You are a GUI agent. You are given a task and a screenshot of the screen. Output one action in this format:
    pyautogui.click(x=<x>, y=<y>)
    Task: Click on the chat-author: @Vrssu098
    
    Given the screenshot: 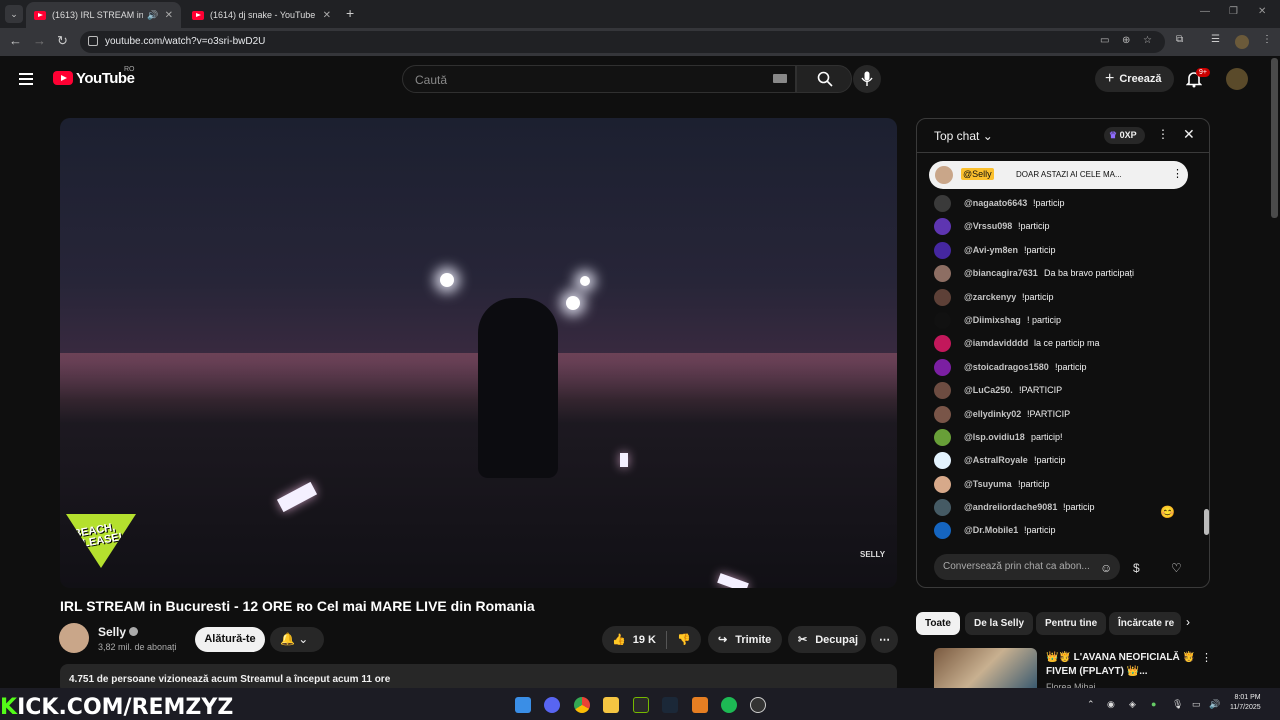 What is the action you would take?
    pyautogui.click(x=988, y=226)
    